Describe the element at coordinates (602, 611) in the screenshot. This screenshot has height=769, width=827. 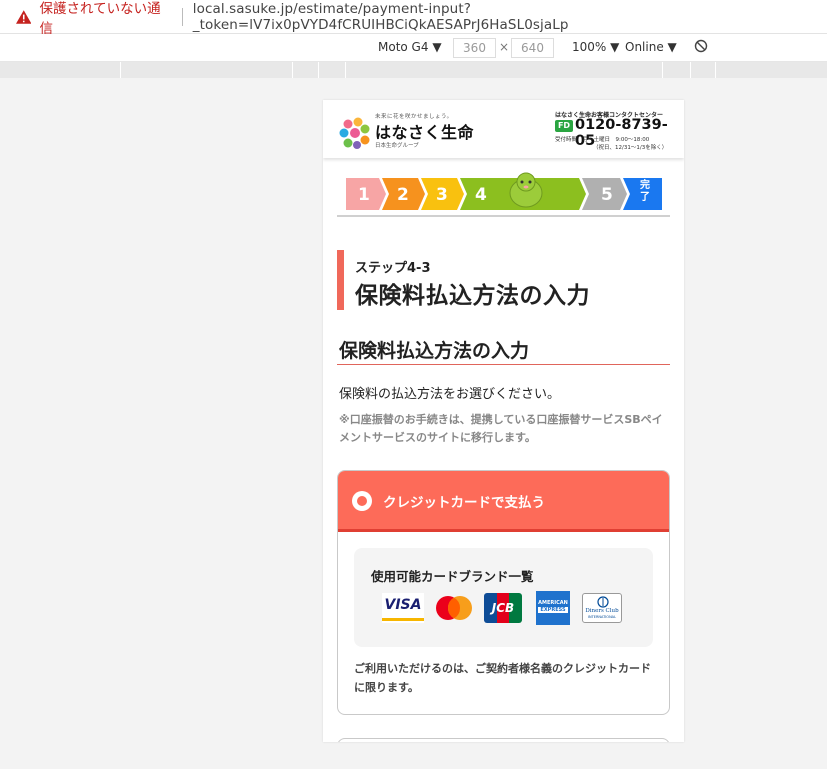
I see `diners-text-1: Diners Club` at that location.